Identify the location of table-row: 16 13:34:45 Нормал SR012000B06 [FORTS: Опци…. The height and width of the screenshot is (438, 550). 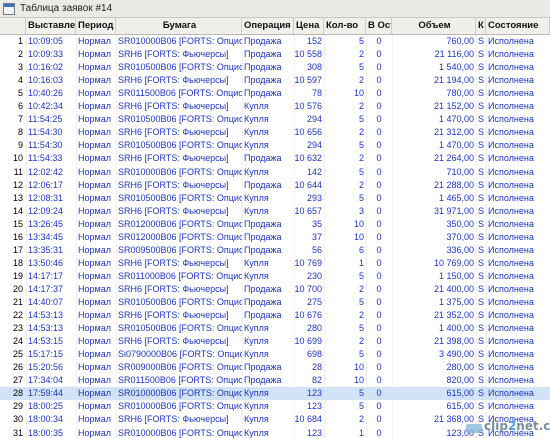
(275, 237).